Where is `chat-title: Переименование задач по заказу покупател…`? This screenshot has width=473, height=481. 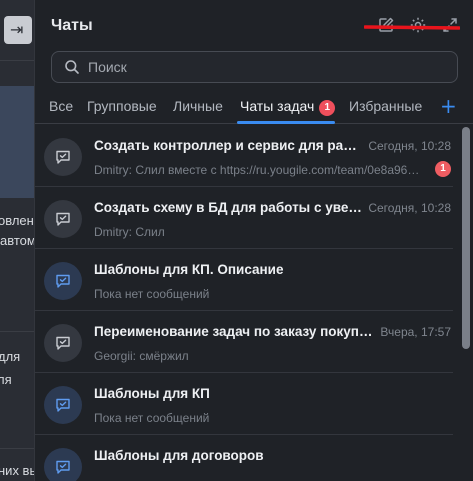 chat-title: Переименование задач по заказу покупател… is located at coordinates (235, 331).